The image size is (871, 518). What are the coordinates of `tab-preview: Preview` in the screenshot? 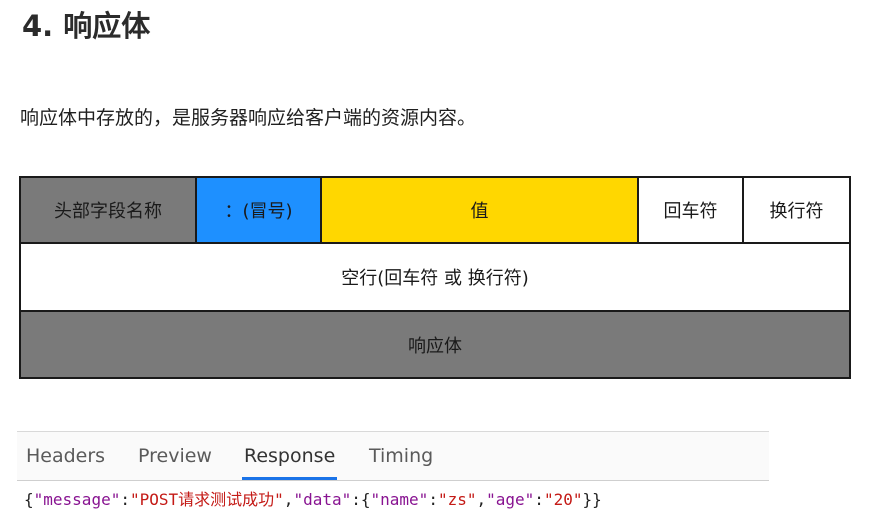 It's located at (175, 456).